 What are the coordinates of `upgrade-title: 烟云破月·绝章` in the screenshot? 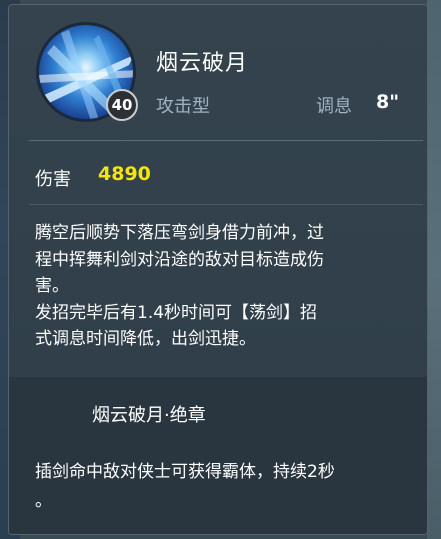 It's located at (149, 415).